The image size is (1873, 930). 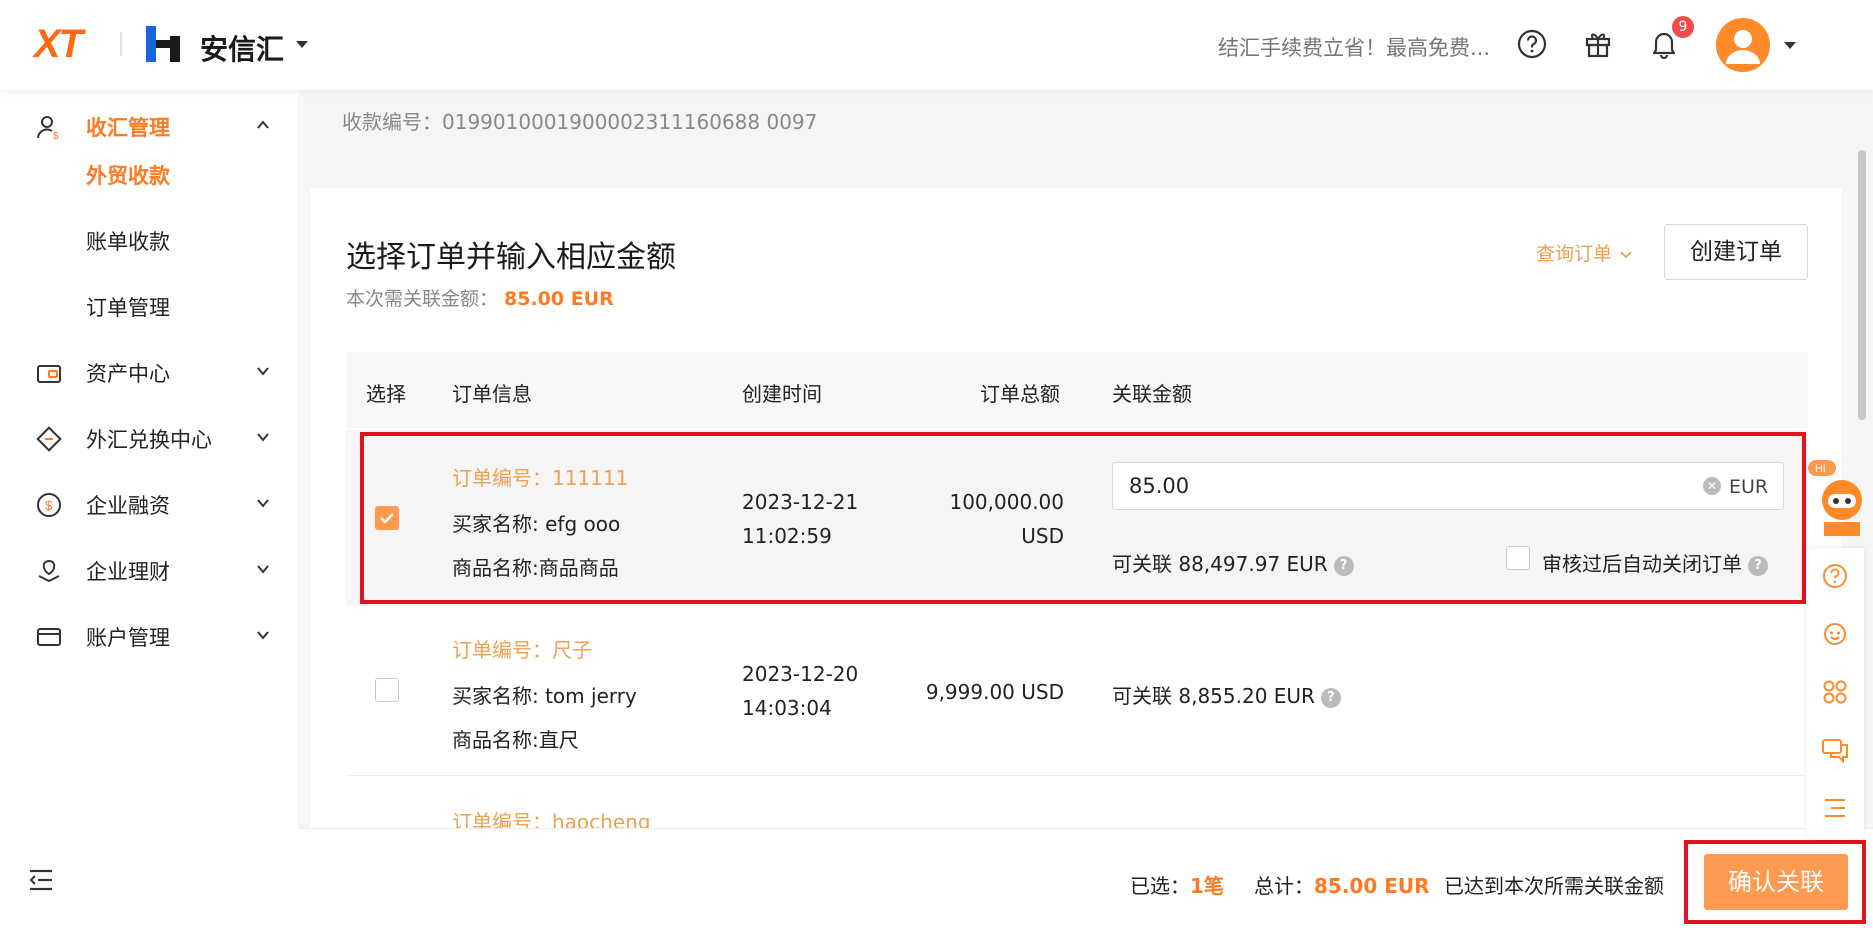 What do you see at coordinates (128, 307) in the screenshot?
I see `sidebar-subitem-order-management: 订单管理` at bounding box center [128, 307].